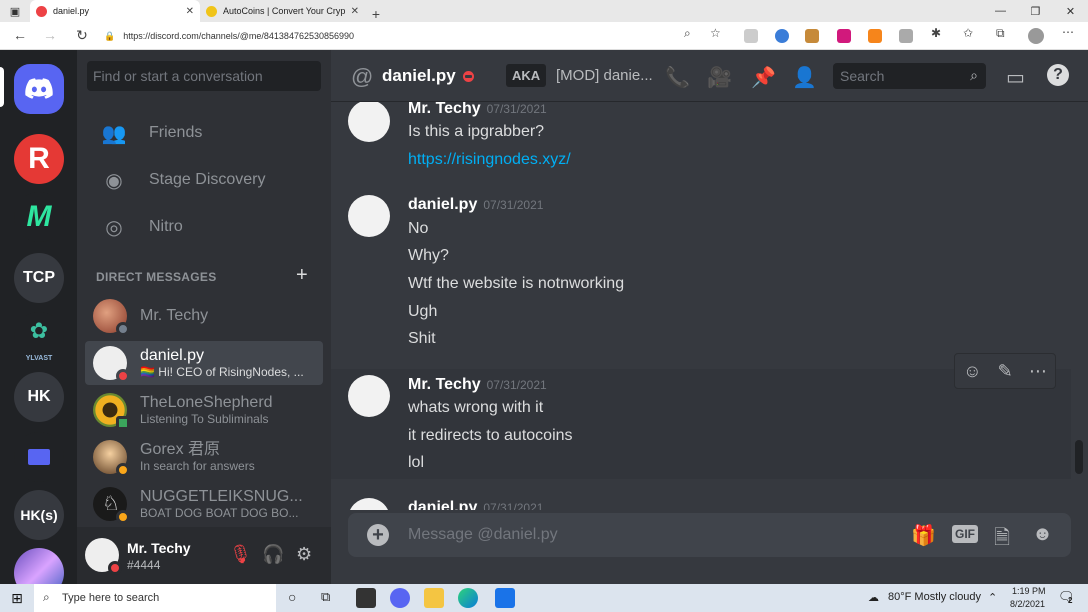 The image size is (1088, 612). What do you see at coordinates (923, 535) in the screenshot?
I see `gift-icon: 🎁` at bounding box center [923, 535].